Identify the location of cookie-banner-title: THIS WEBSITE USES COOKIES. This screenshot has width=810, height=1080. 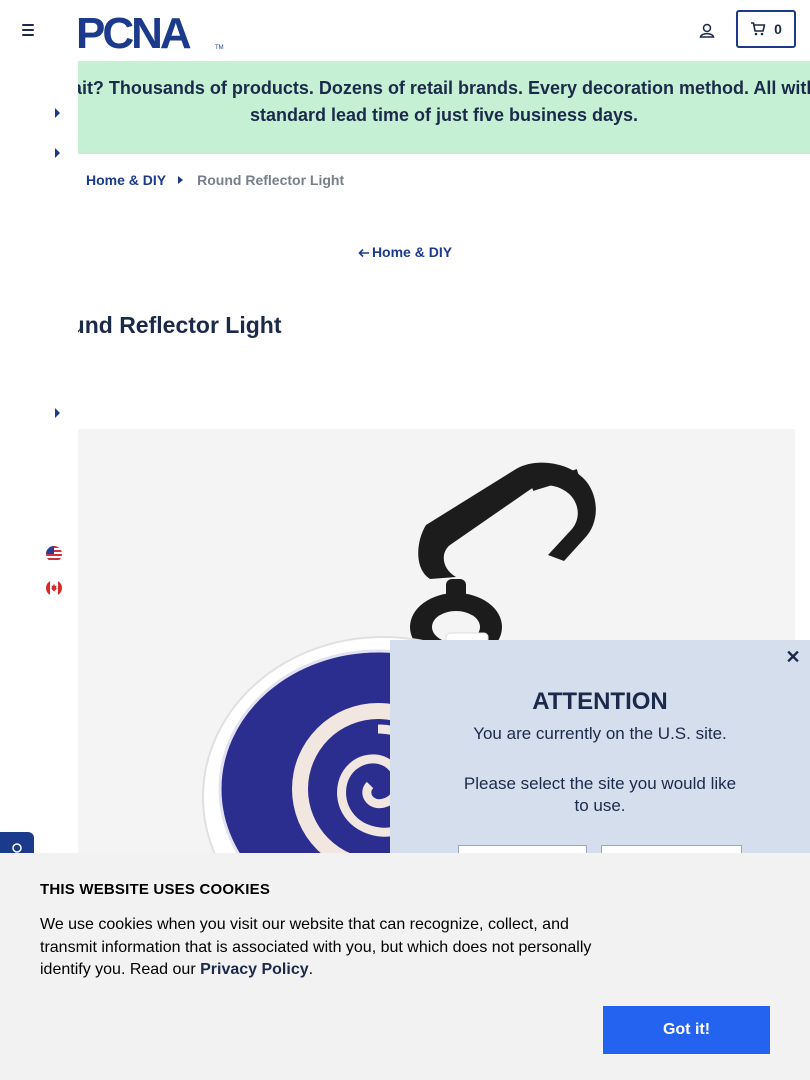
(155, 889).